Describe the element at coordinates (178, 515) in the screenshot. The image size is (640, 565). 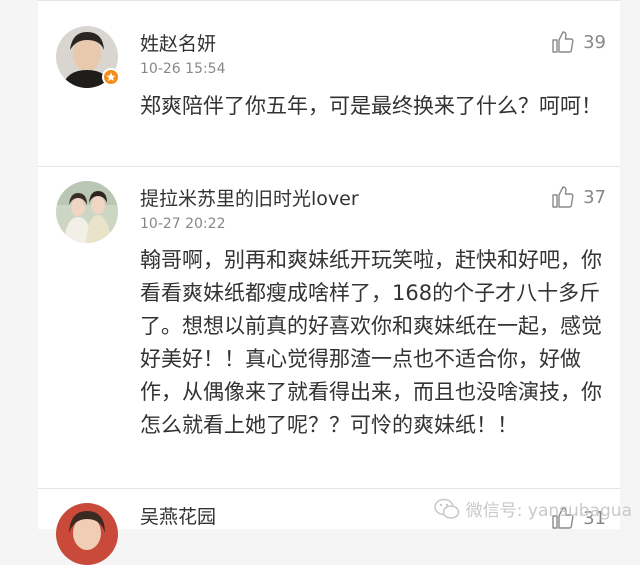
I see `comment-username: 吴燕花园` at that location.